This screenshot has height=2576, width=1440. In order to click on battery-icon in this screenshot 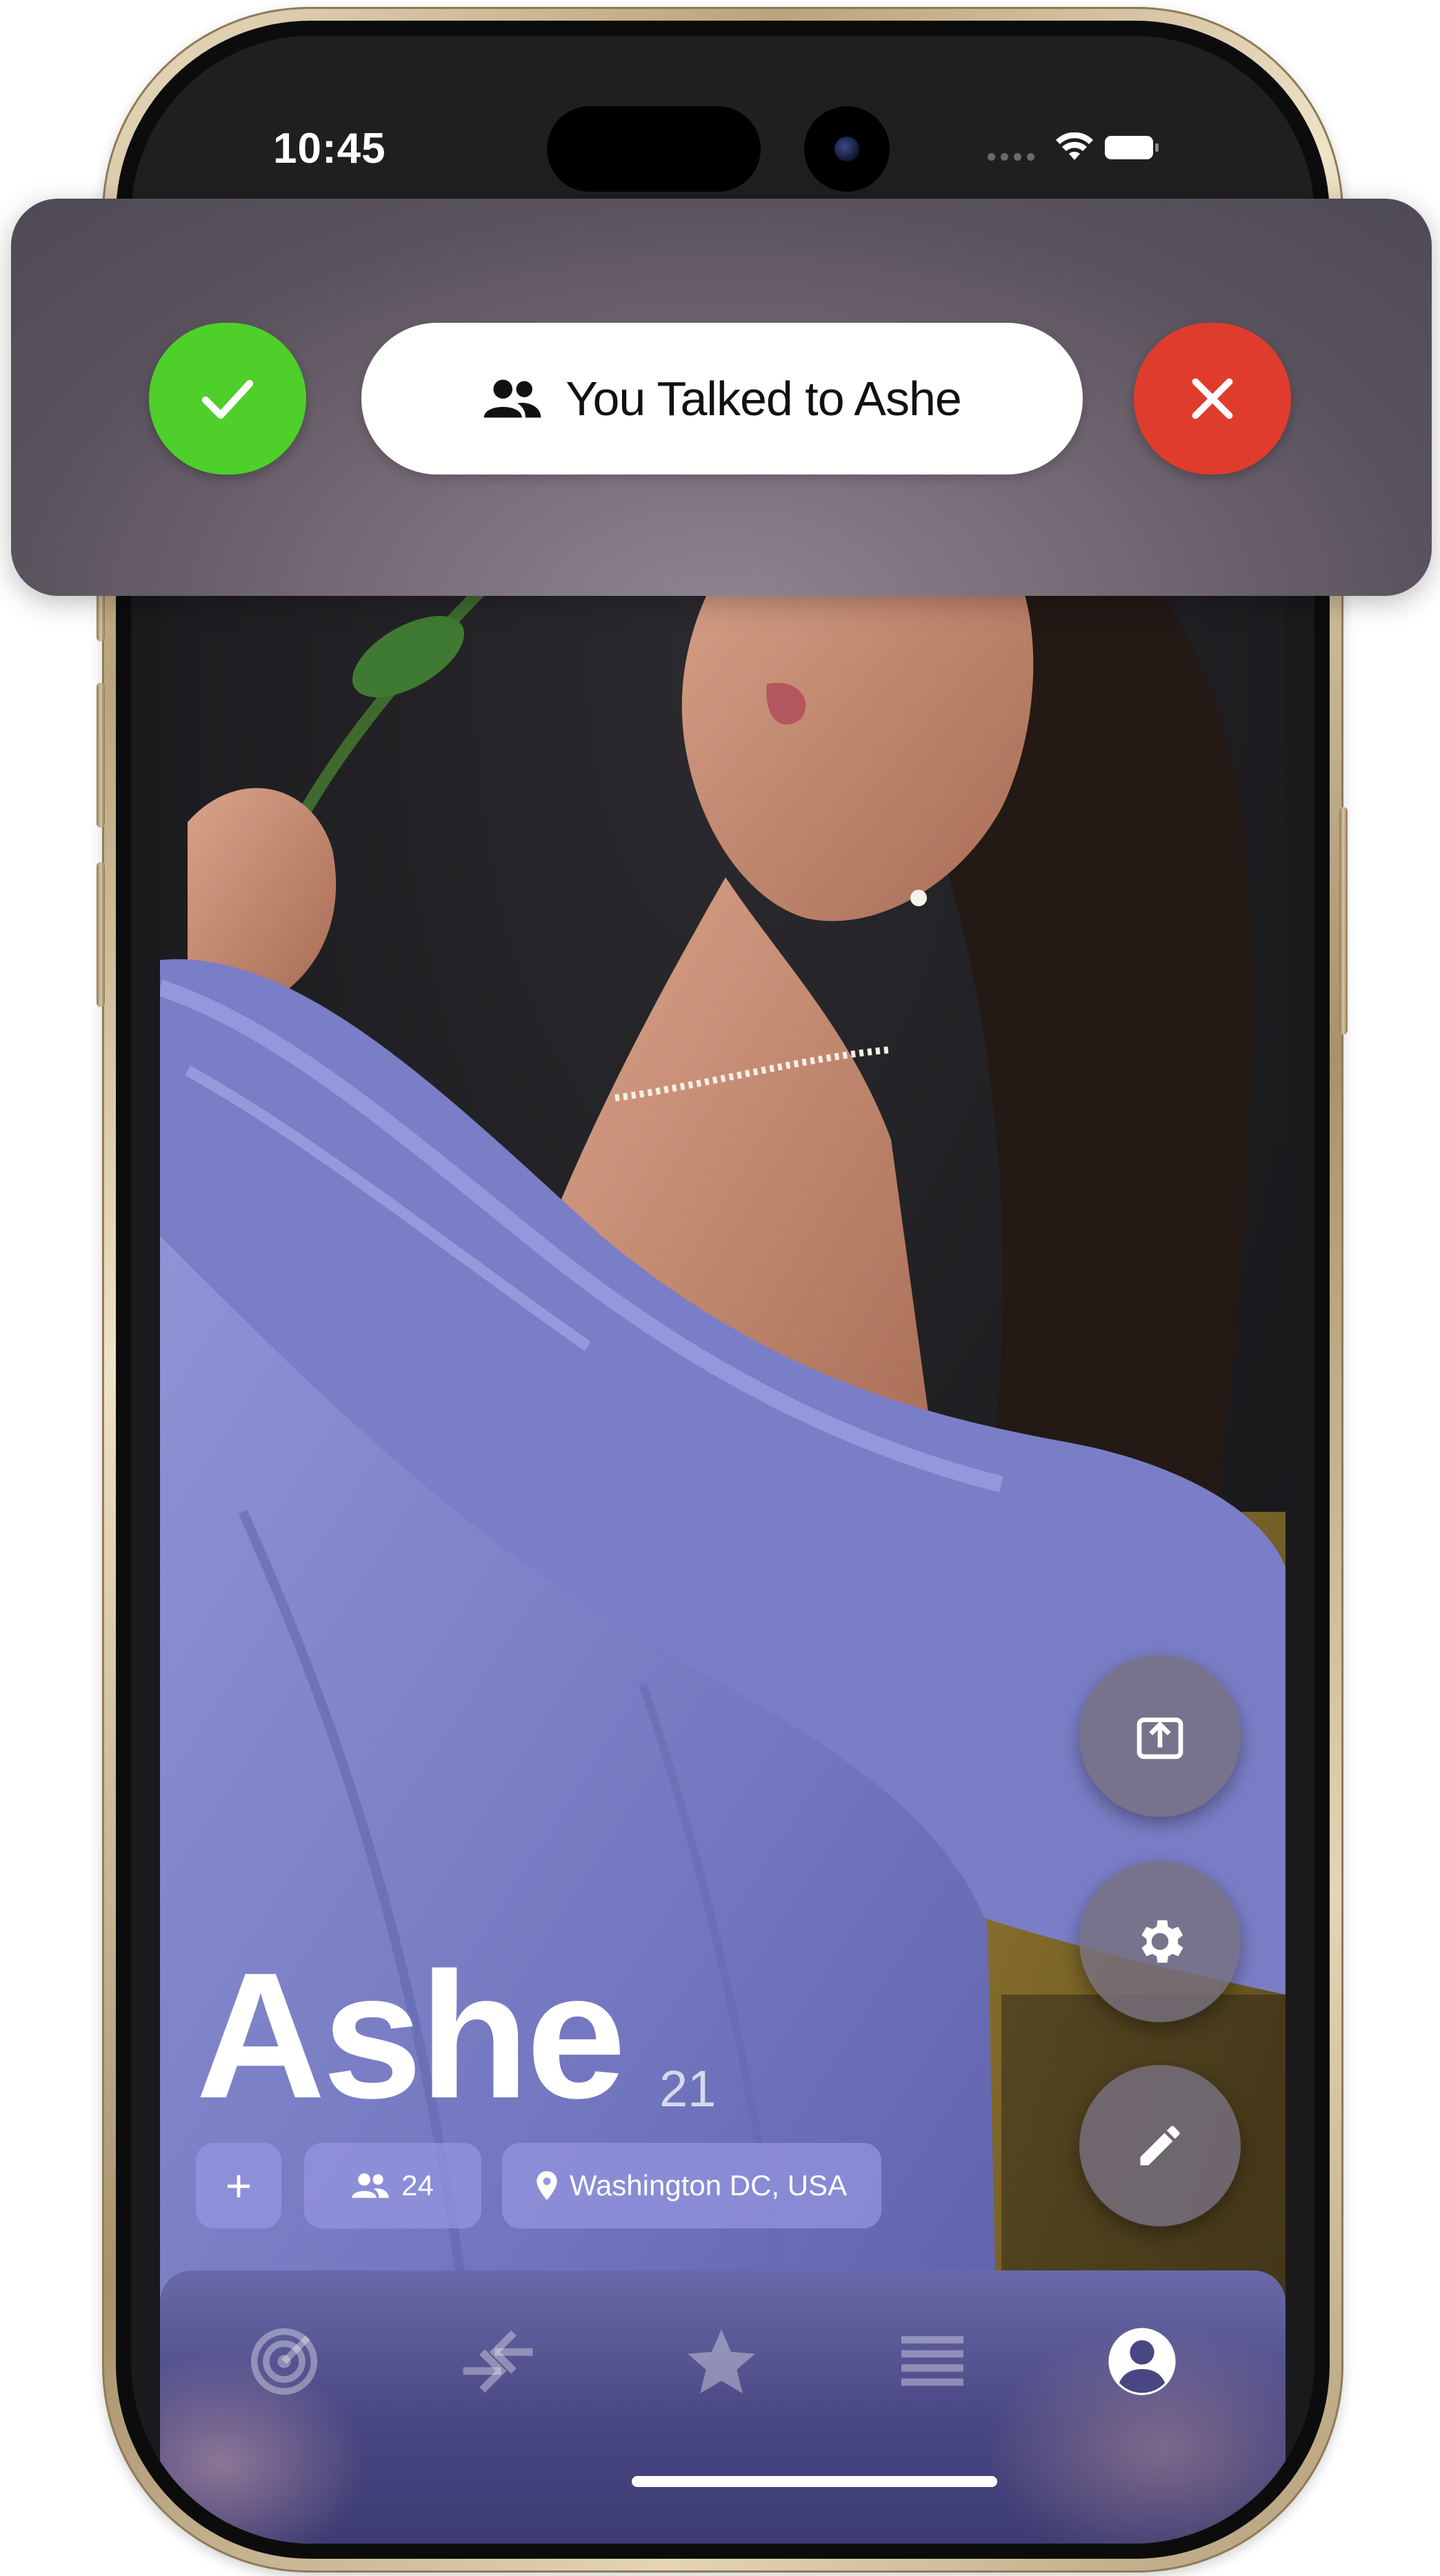, I will do `click(1132, 147)`.